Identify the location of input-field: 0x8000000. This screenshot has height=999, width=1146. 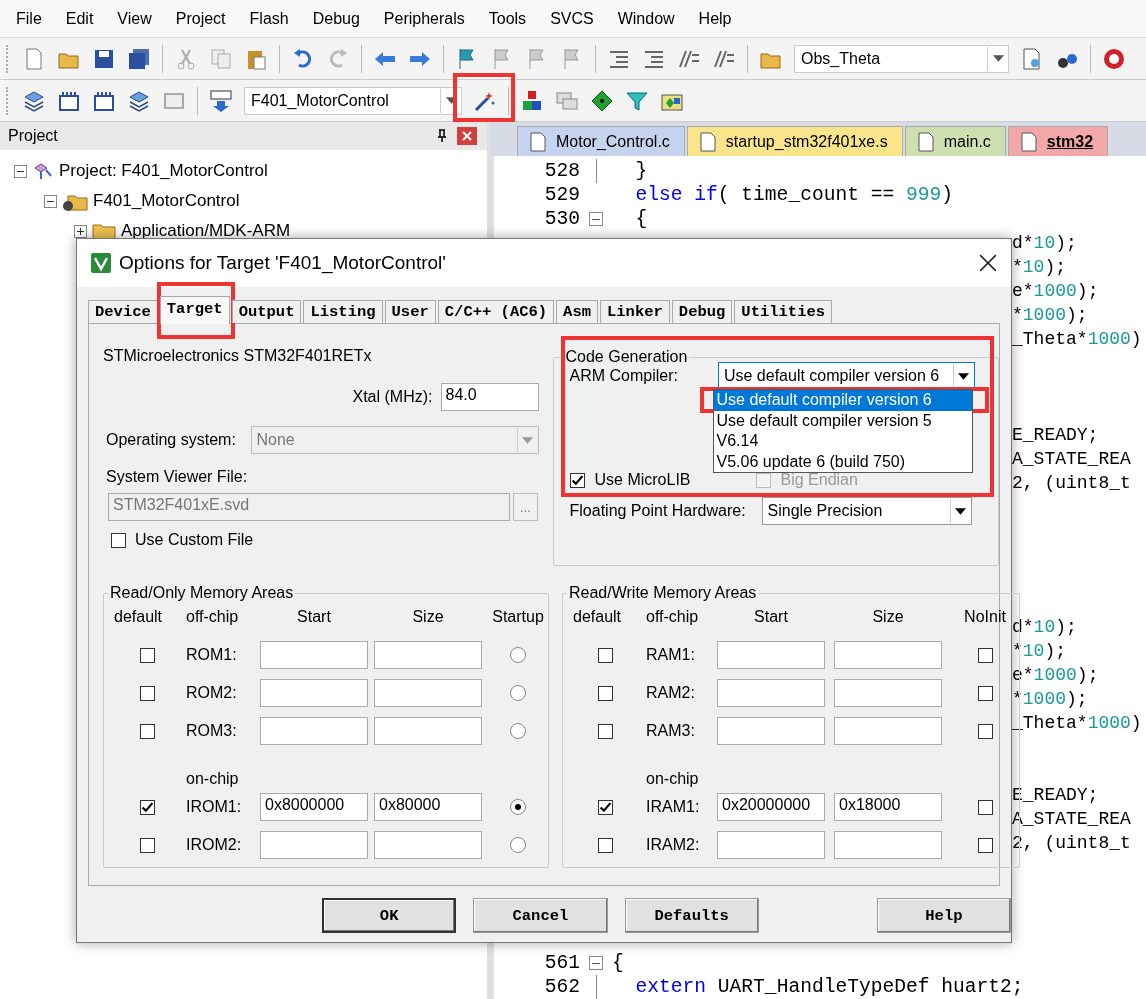
(314, 807).